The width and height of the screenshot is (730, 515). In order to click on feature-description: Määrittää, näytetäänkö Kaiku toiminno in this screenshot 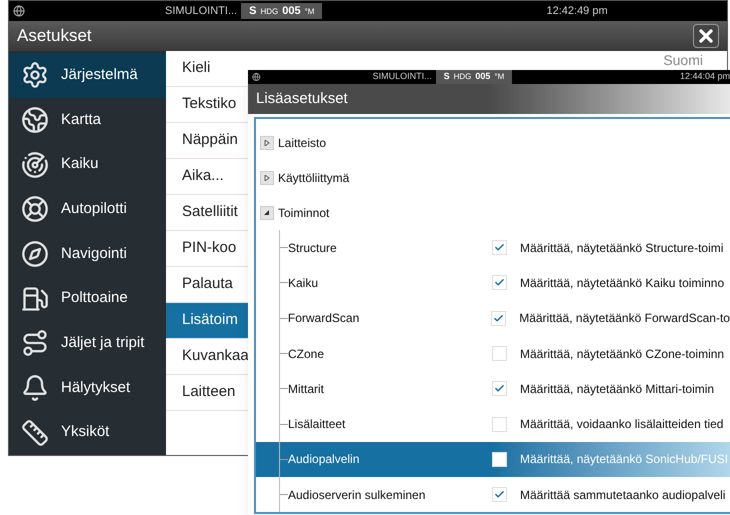, I will do `click(622, 283)`.